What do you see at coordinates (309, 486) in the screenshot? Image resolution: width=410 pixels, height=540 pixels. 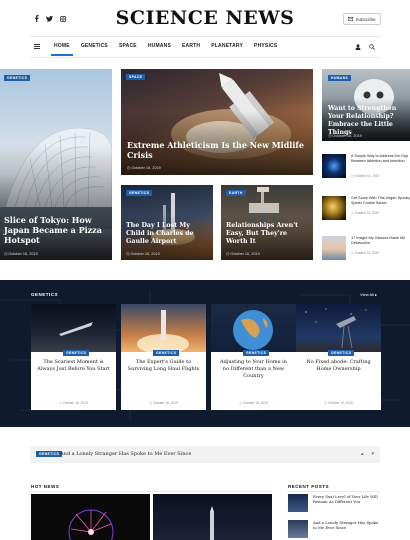 I see `recent-posts-title: RECENT POSTS` at bounding box center [309, 486].